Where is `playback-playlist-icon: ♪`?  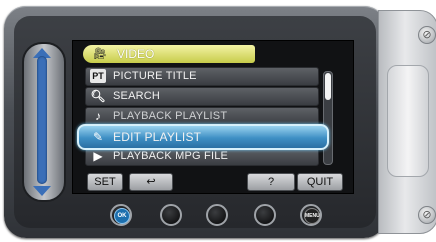 playback-playlist-icon: ♪ is located at coordinates (98, 116).